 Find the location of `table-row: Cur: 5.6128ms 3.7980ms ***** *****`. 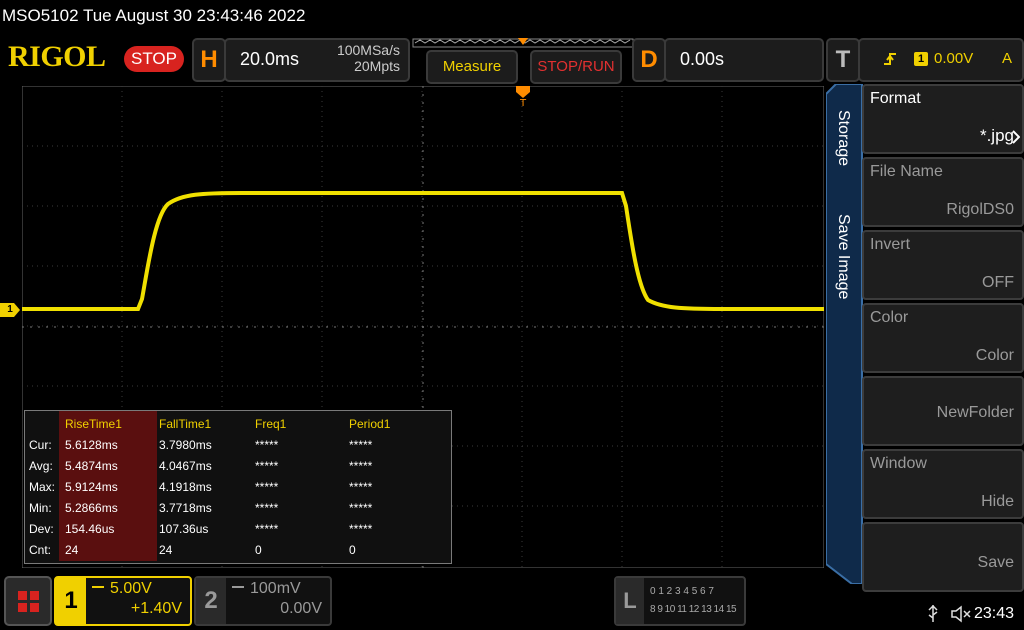

table-row: Cur: 5.6128ms 3.7980ms ***** ***** is located at coordinates (229, 444).